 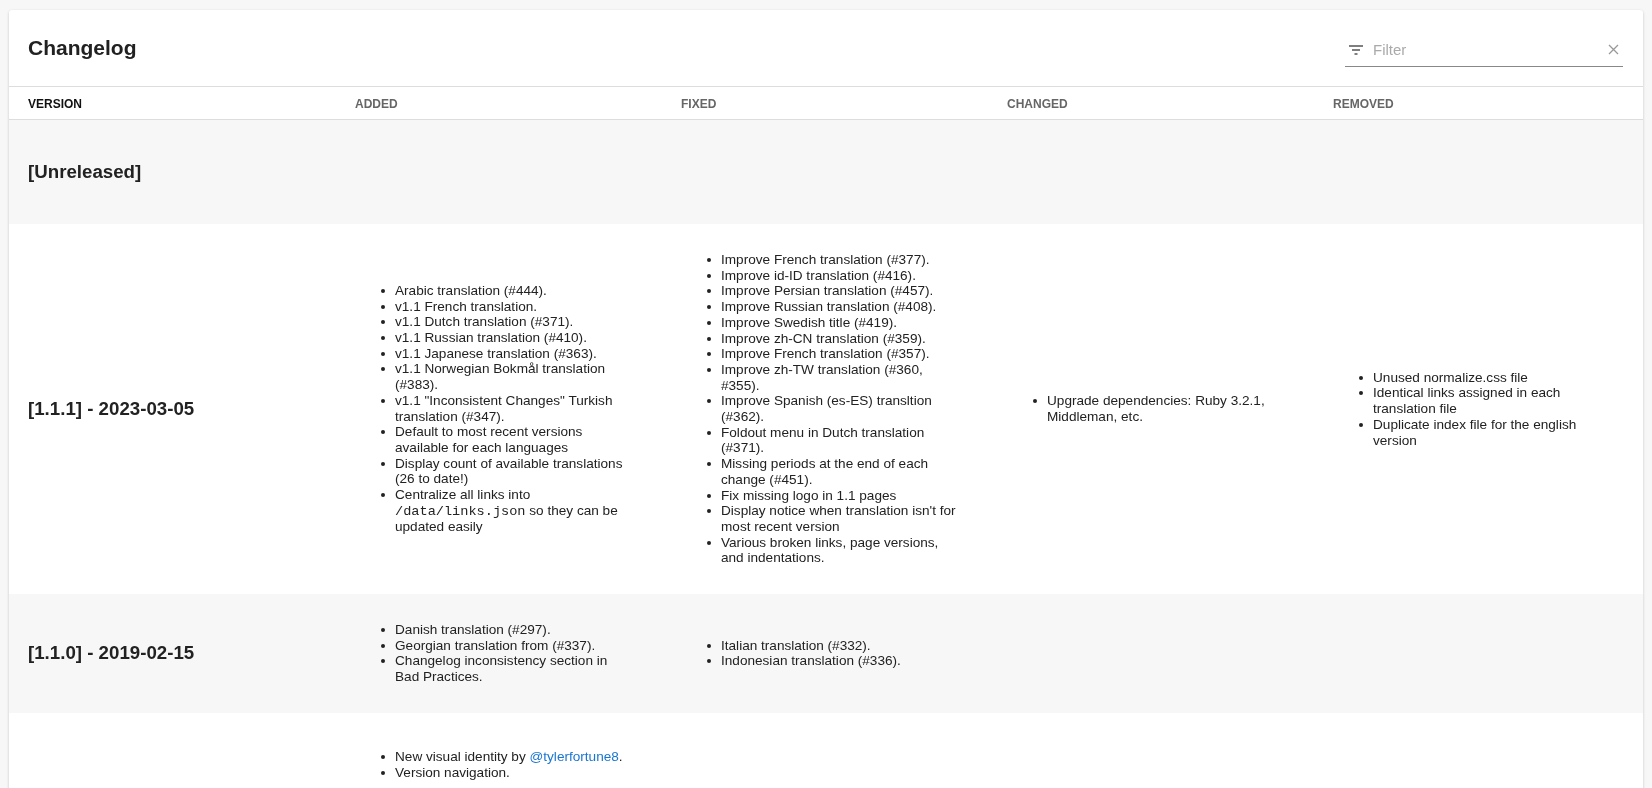 What do you see at coordinates (484, 322) in the screenshot?
I see `change-item: v1.1 Dutch translation (#371).` at bounding box center [484, 322].